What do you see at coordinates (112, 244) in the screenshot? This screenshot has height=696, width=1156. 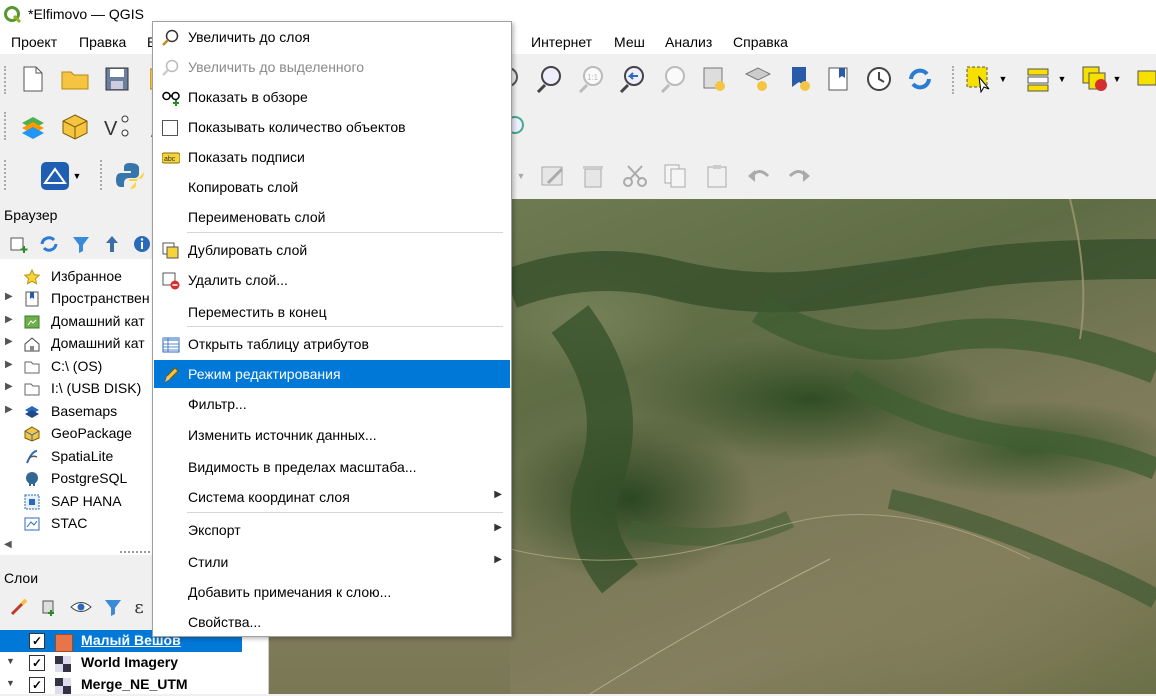 I see `collapse-all-icon` at bounding box center [112, 244].